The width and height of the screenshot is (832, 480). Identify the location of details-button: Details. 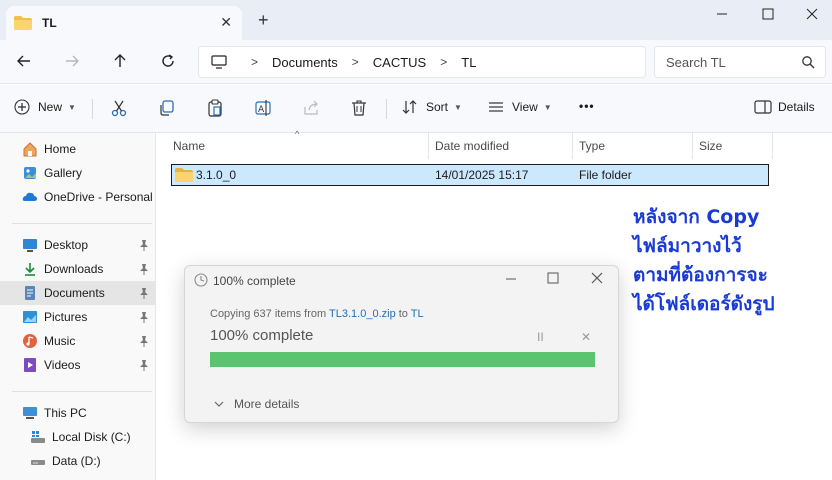
(784, 107).